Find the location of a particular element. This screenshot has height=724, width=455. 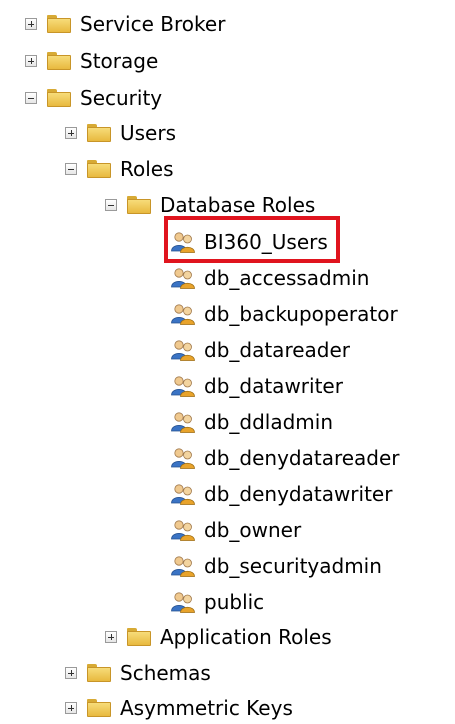

tree-node-role: db_securityadmin is located at coordinates (276, 566).